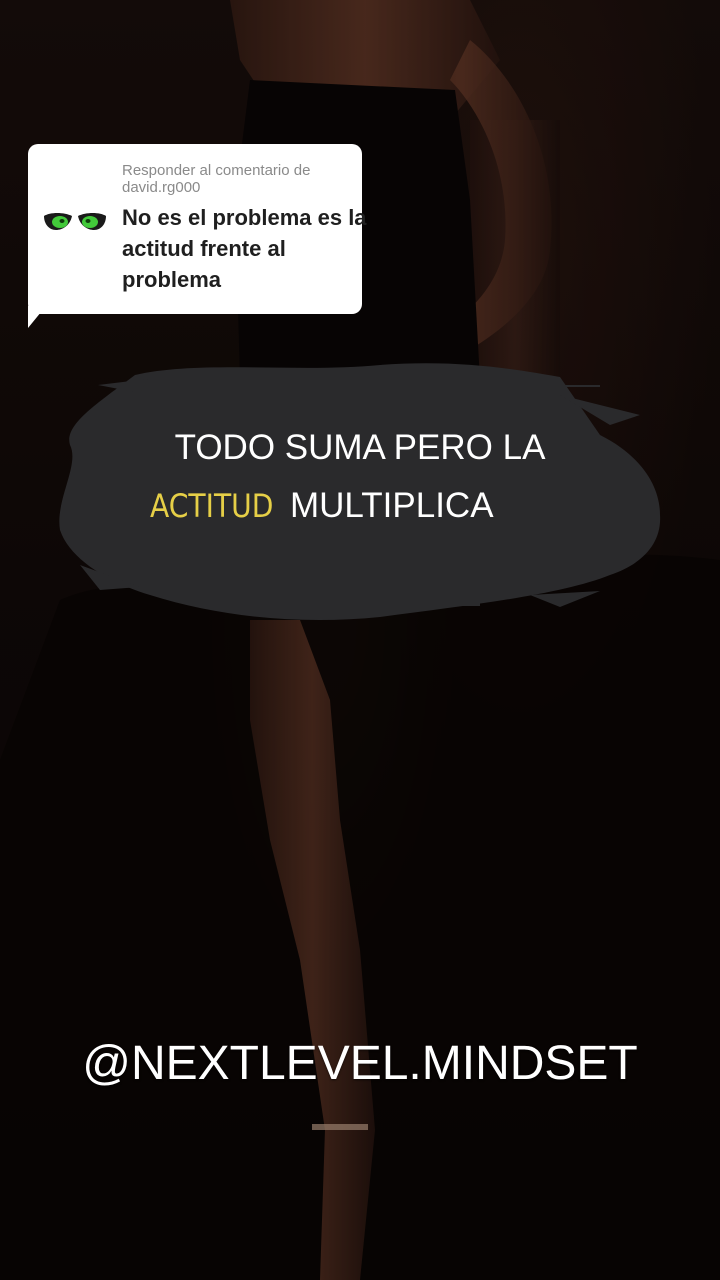 This screenshot has height=1280, width=720. Describe the element at coordinates (216, 179) in the screenshot. I see `reply-header: Responder al comentario de david.rg000` at that location.